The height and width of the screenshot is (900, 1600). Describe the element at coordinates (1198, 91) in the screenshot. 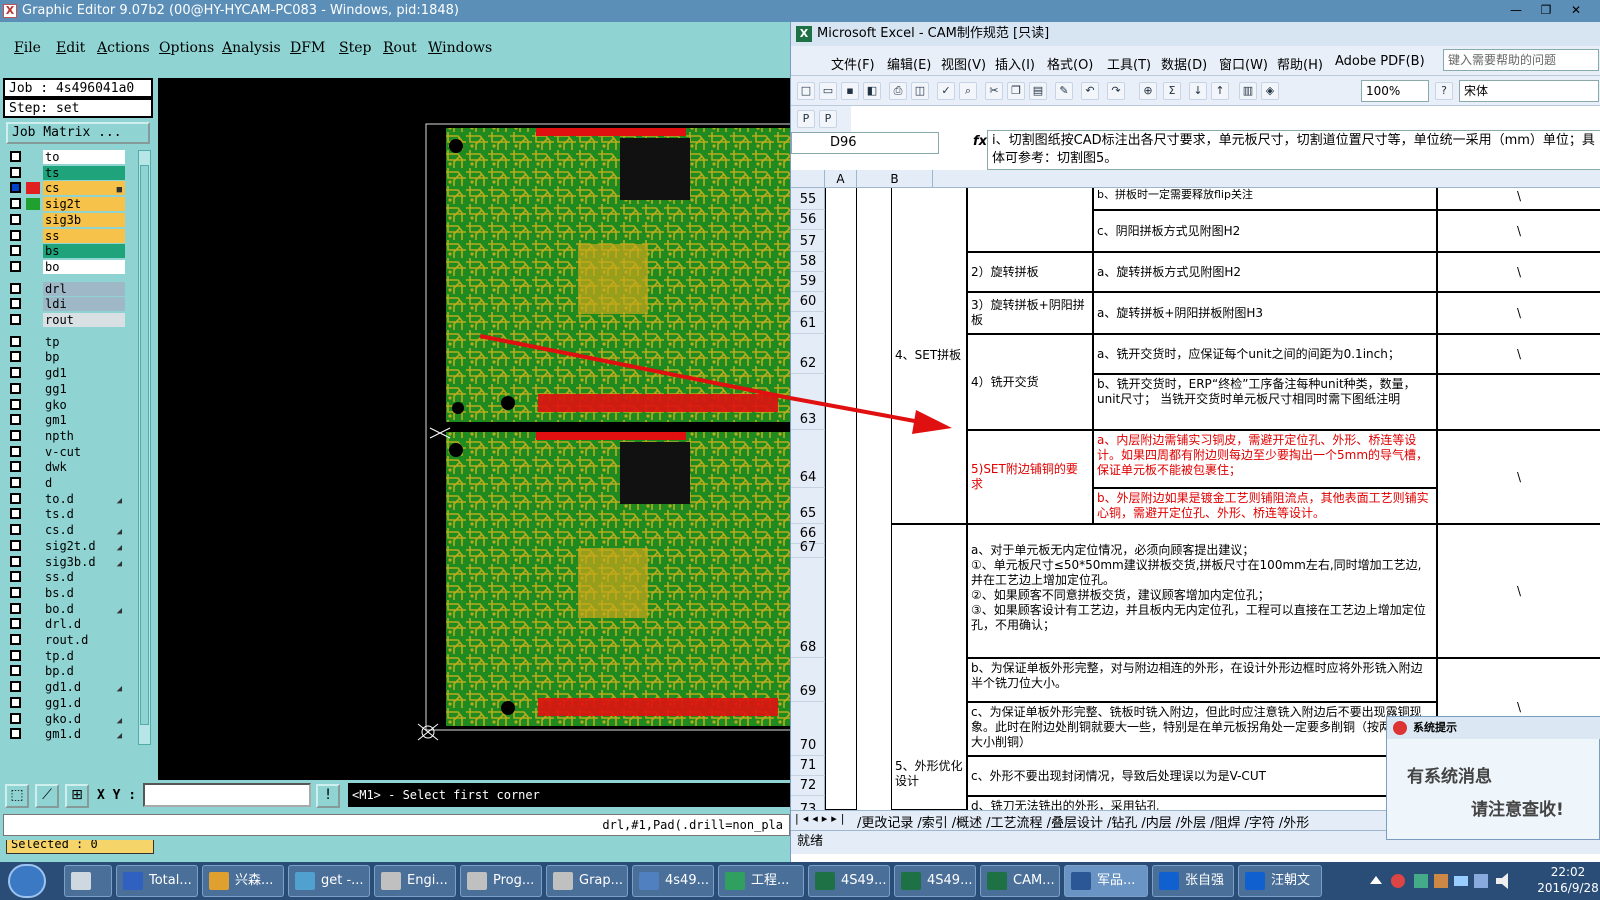

I see `sort-ascending-icon: ↓` at that location.